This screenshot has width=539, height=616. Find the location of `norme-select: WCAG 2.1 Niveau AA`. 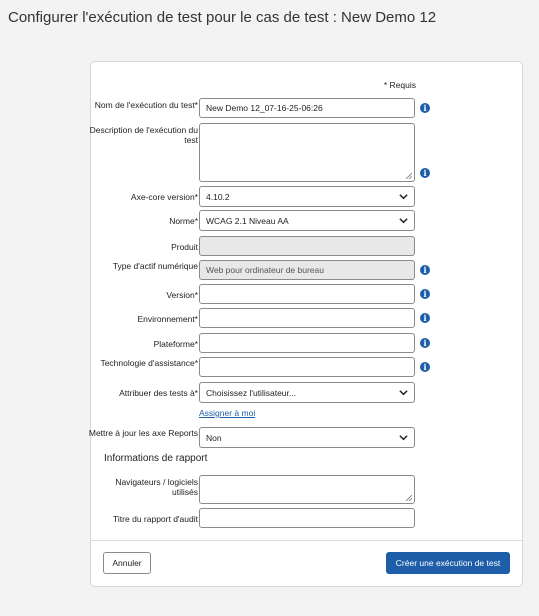

norme-select: WCAG 2.1 Niveau AA is located at coordinates (307, 220).